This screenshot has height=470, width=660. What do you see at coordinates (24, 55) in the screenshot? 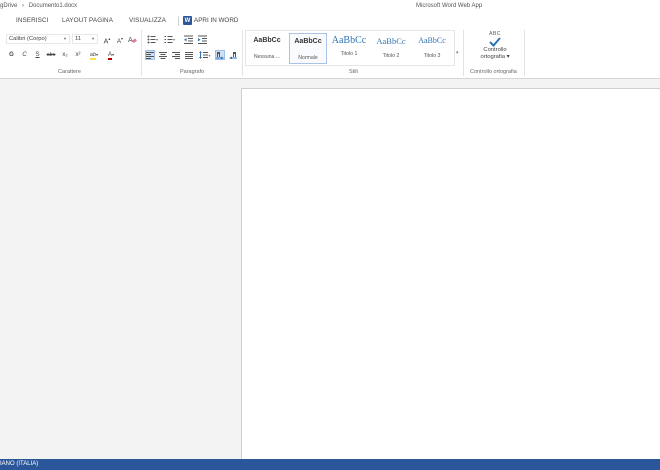
I see `italic-button: C` at bounding box center [24, 55].